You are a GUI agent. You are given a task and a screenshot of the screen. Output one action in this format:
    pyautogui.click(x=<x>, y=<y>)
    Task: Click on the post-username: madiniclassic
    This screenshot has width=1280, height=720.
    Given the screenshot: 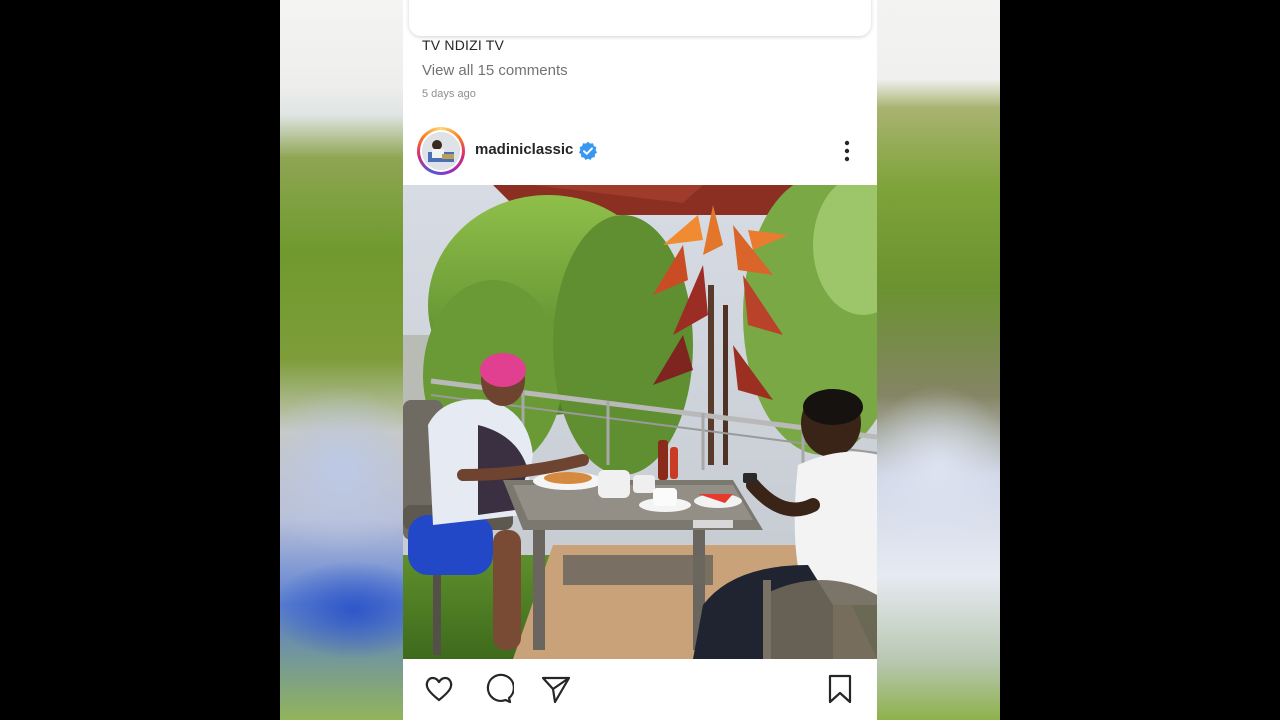 What is the action you would take?
    pyautogui.click(x=524, y=149)
    